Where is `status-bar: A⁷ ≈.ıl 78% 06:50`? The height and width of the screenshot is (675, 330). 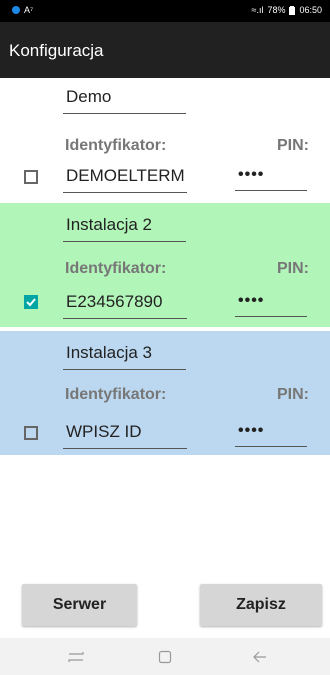
status-bar: A⁷ ≈.ıl 78% 06:50 is located at coordinates (165, 11).